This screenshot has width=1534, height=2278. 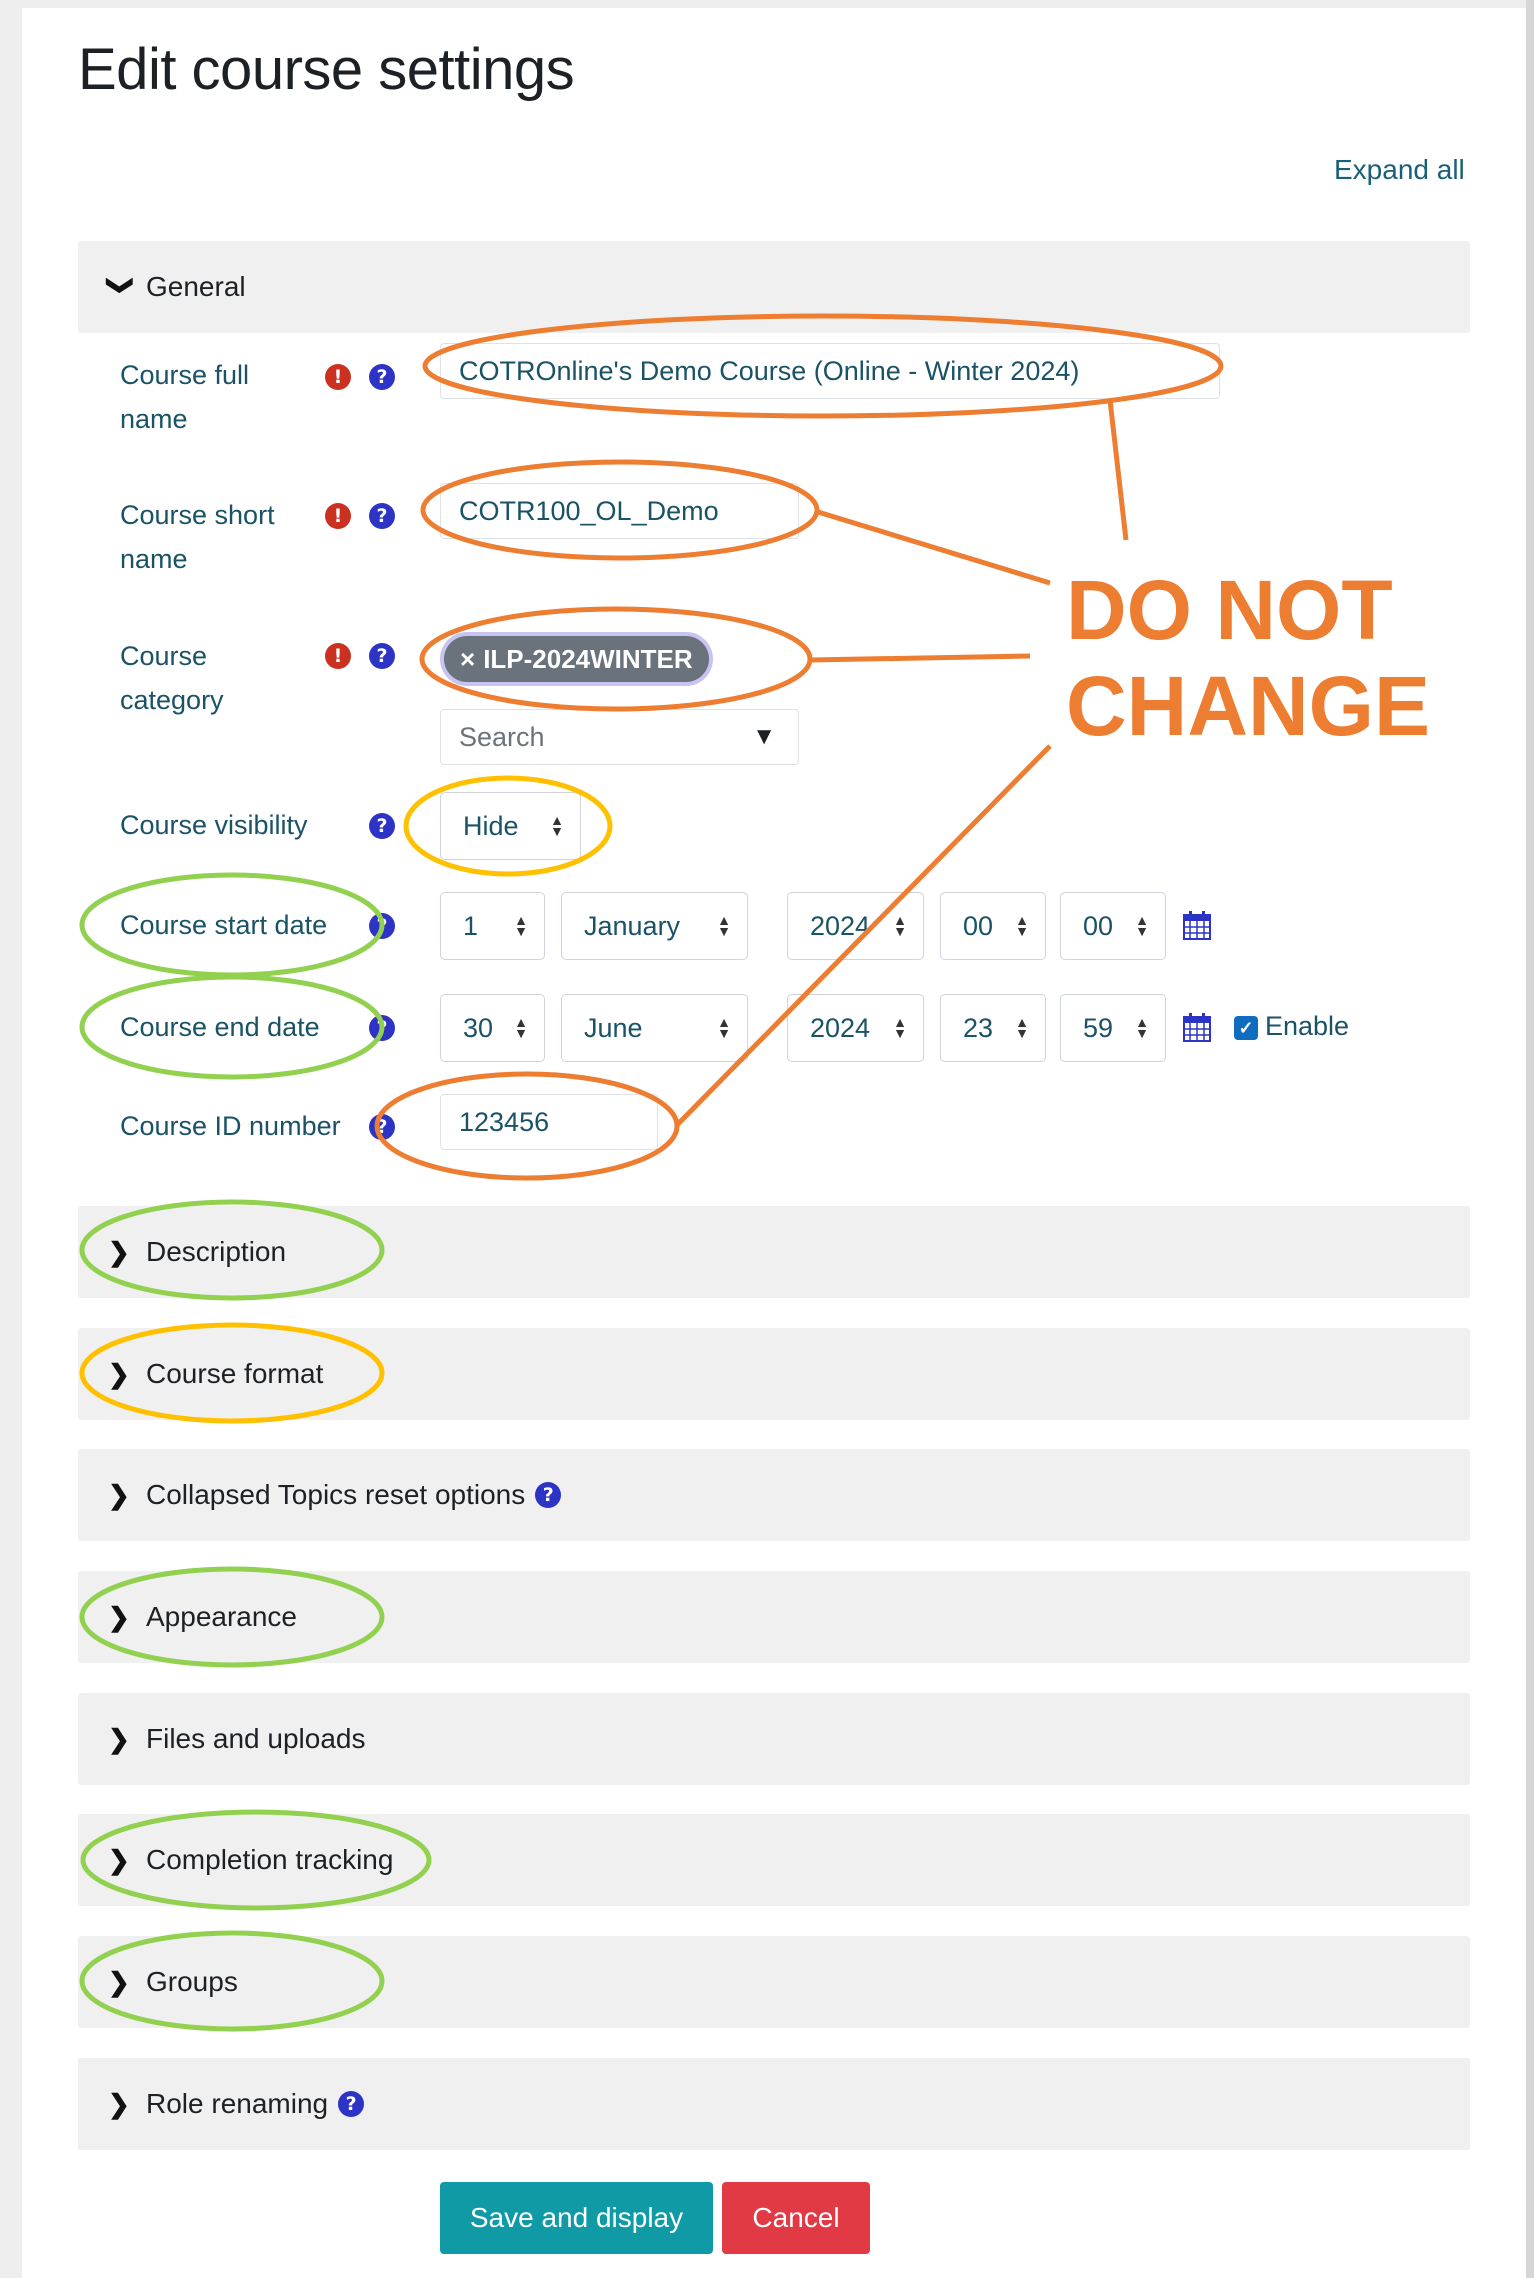 I want to click on section-label: Completion tracking, so click(x=270, y=1859).